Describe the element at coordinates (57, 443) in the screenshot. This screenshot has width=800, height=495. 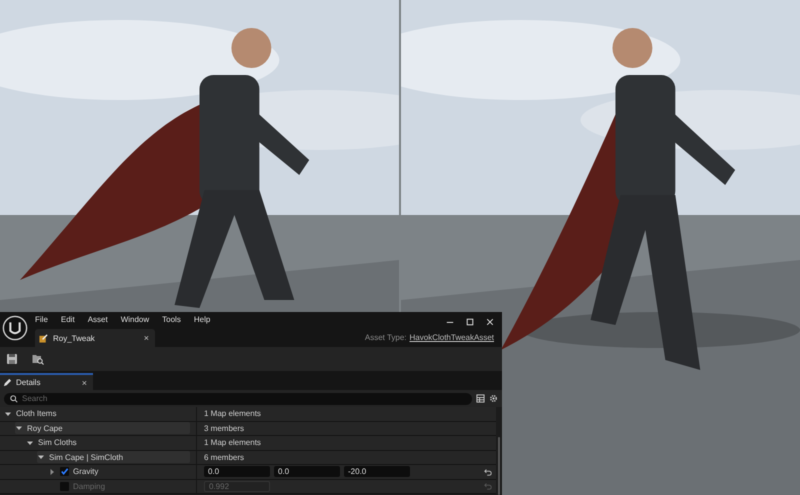
I see `property-name: Sim Cloths` at that location.